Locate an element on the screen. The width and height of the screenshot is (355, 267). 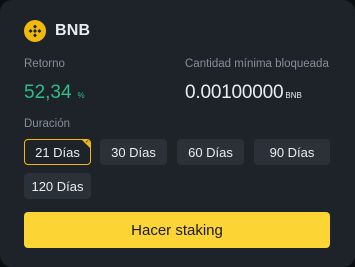
min-locked-unit: BNB is located at coordinates (293, 95).